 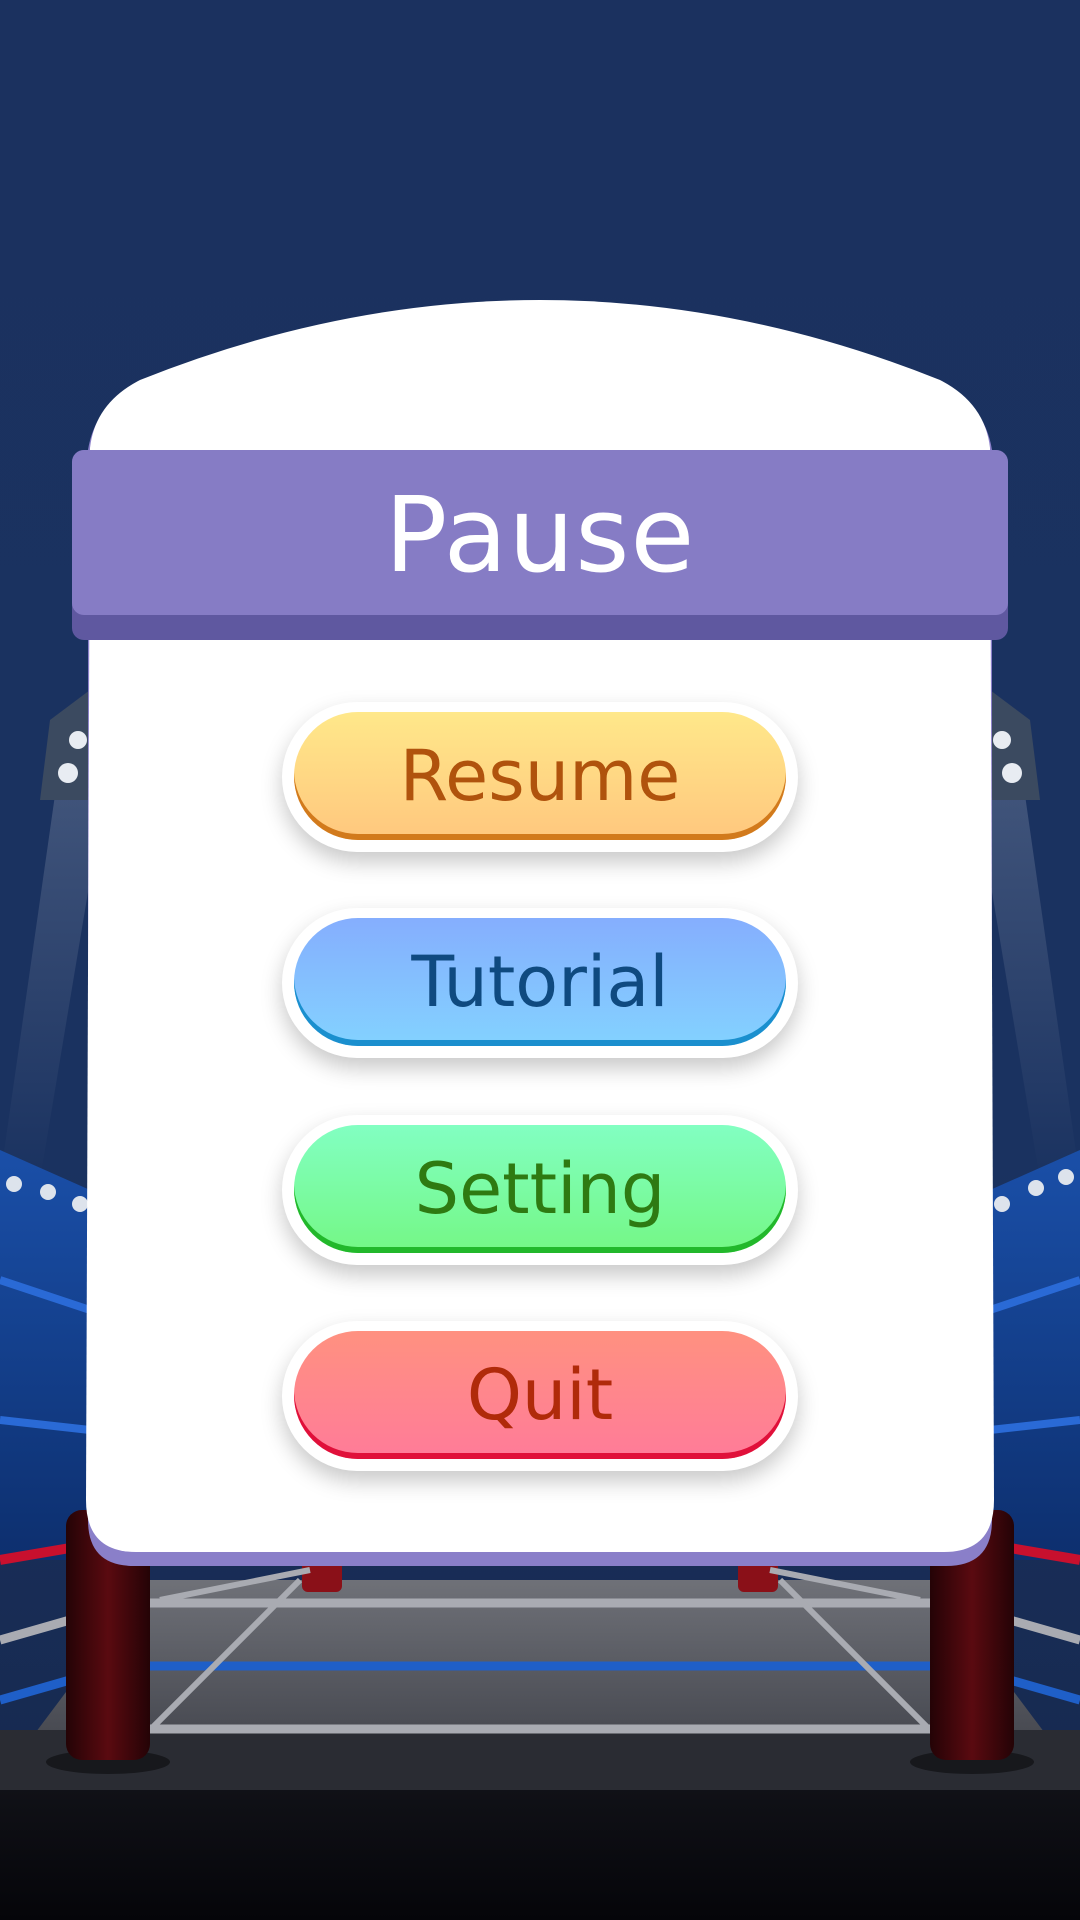 I want to click on resume-button-label: Resume, so click(x=540, y=776).